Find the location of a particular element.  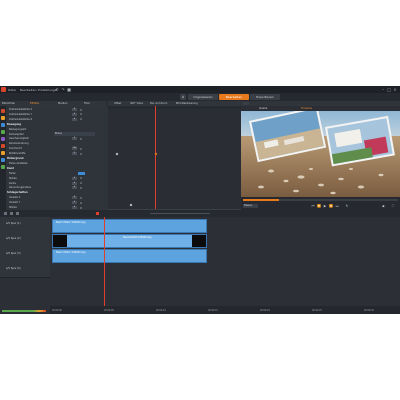

snap-icon is located at coordinates (11, 213).